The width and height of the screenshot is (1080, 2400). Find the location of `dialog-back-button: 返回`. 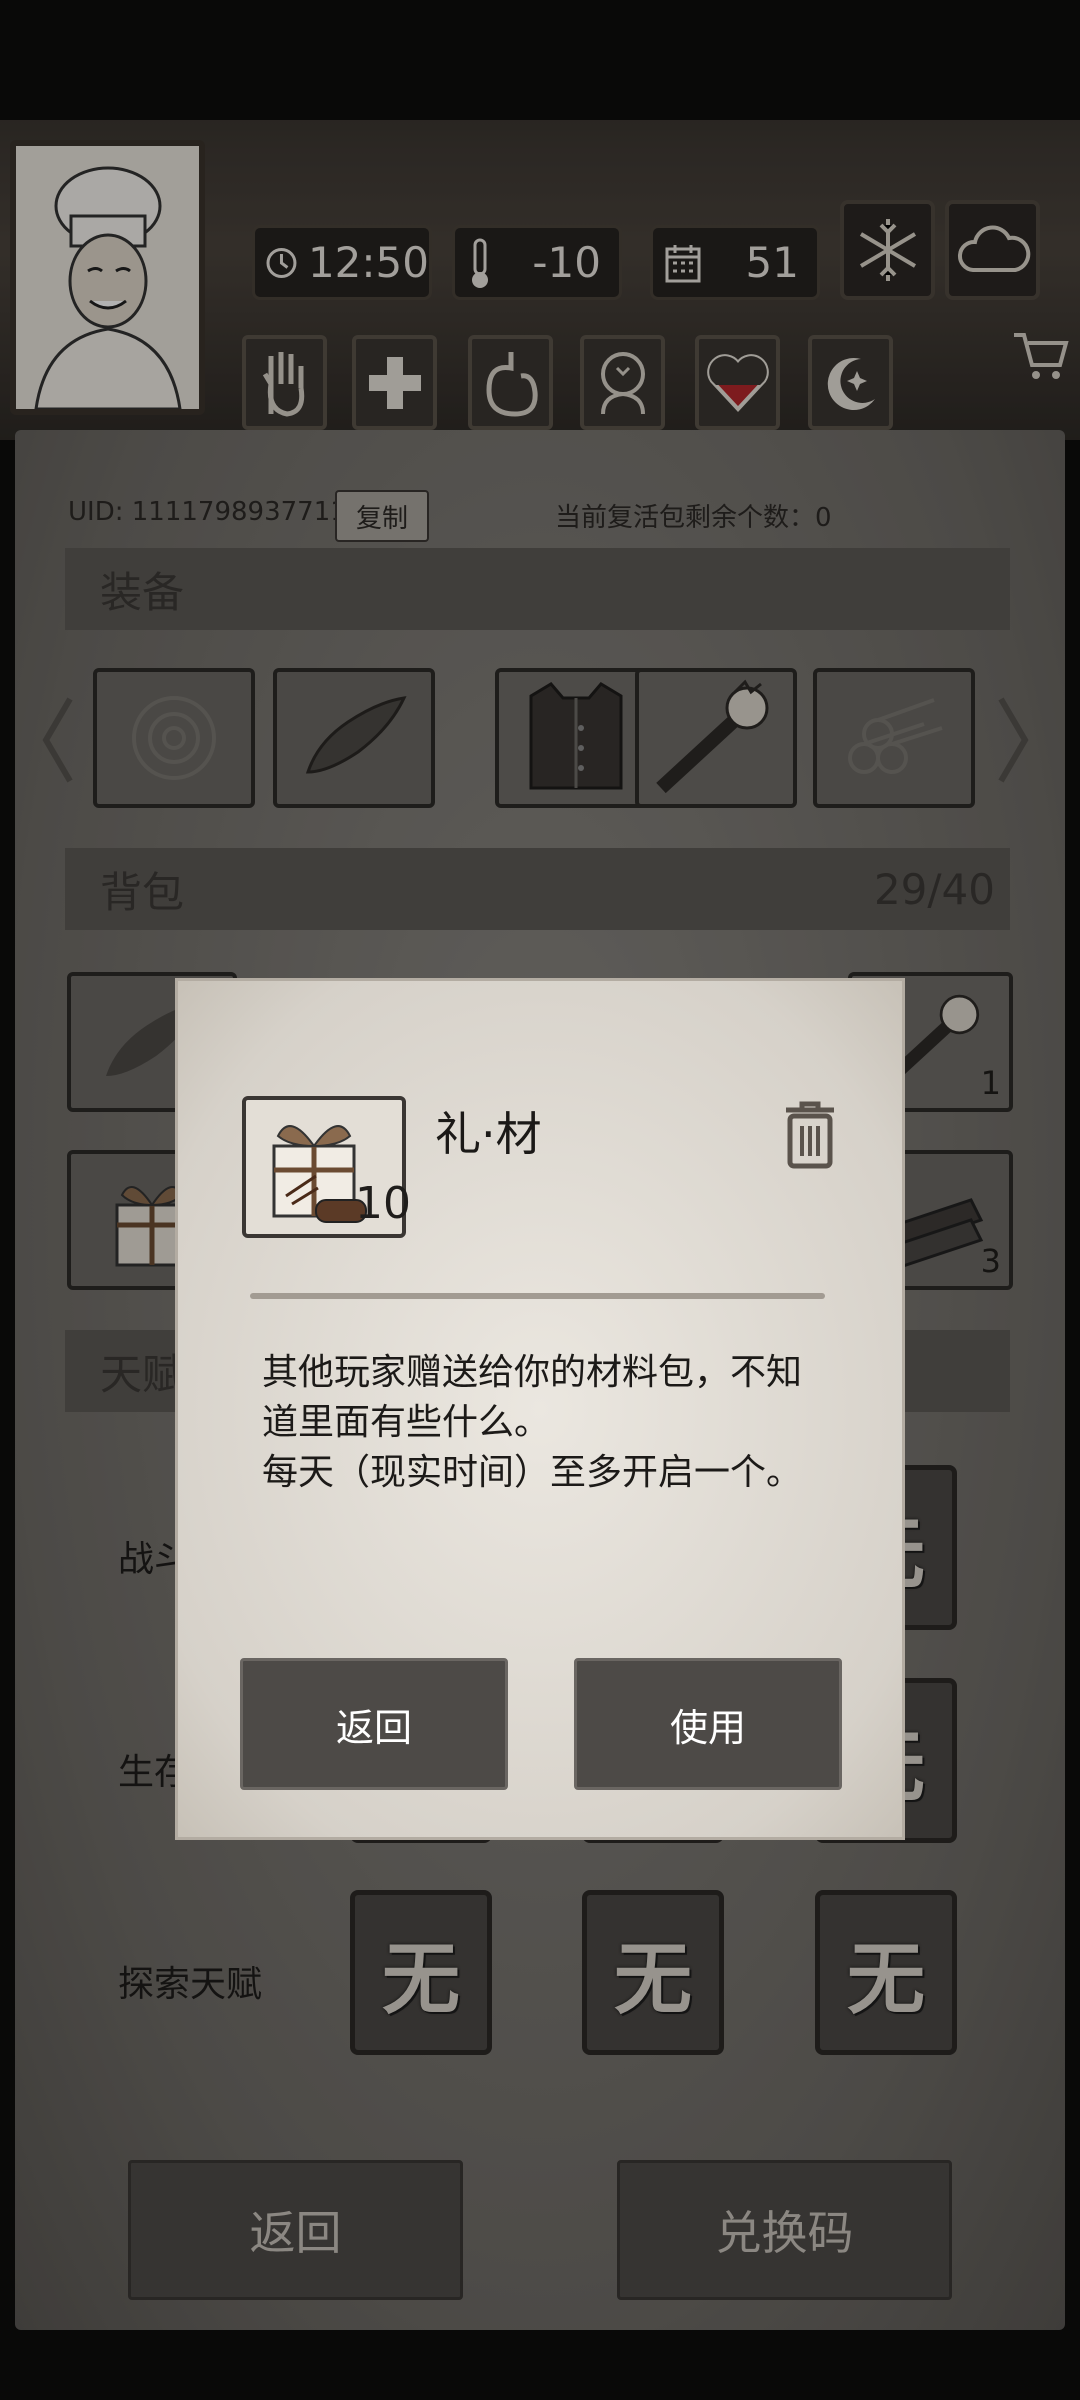

dialog-back-button: 返回 is located at coordinates (374, 1724).